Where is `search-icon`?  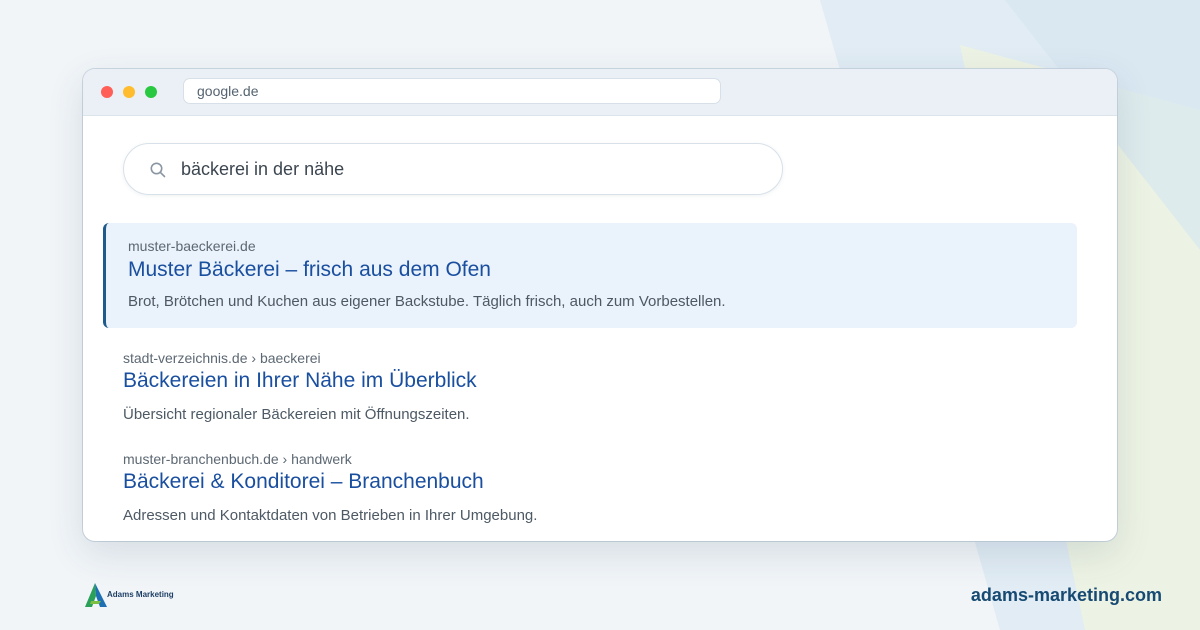 search-icon is located at coordinates (158, 170).